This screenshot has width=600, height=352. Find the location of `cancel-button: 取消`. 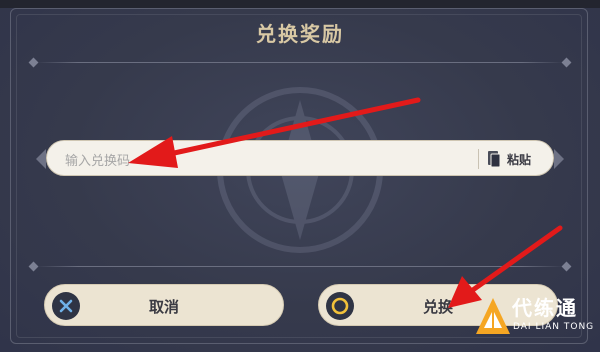

cancel-button: 取消 is located at coordinates (164, 305).